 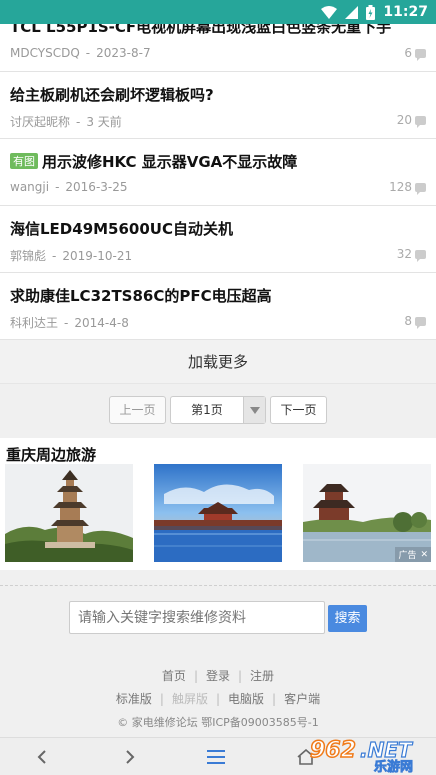 I want to click on travel-title: 重庆周边旅游, so click(x=51, y=454).